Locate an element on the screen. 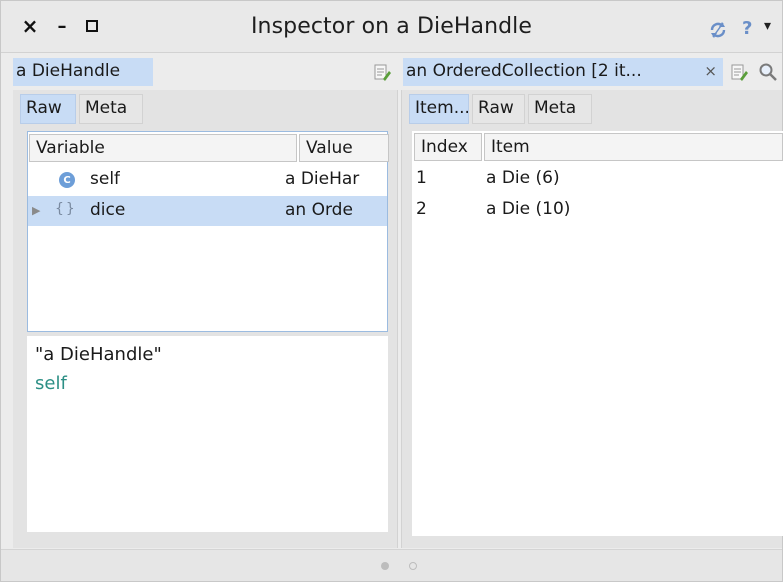 This screenshot has width=783, height=582. refresh-icon is located at coordinates (718, 30).